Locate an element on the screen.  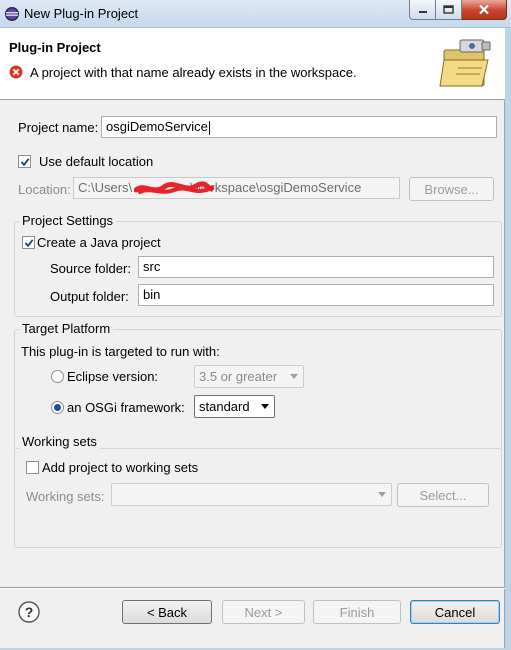
working-sets-select is located at coordinates (251, 494).